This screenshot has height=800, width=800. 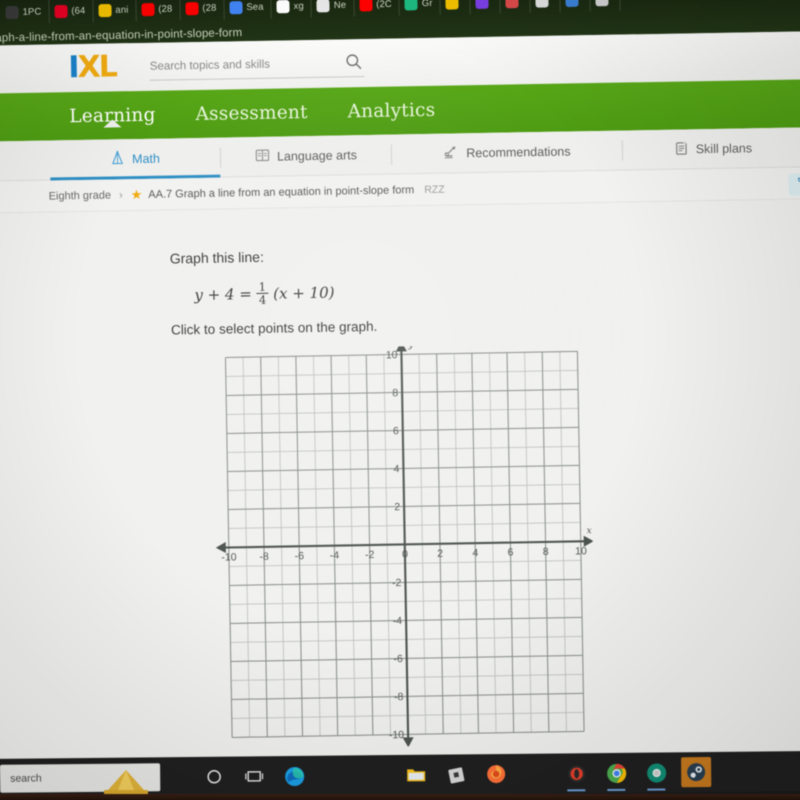 I want to click on browser-tab: Ne, so click(x=333, y=9).